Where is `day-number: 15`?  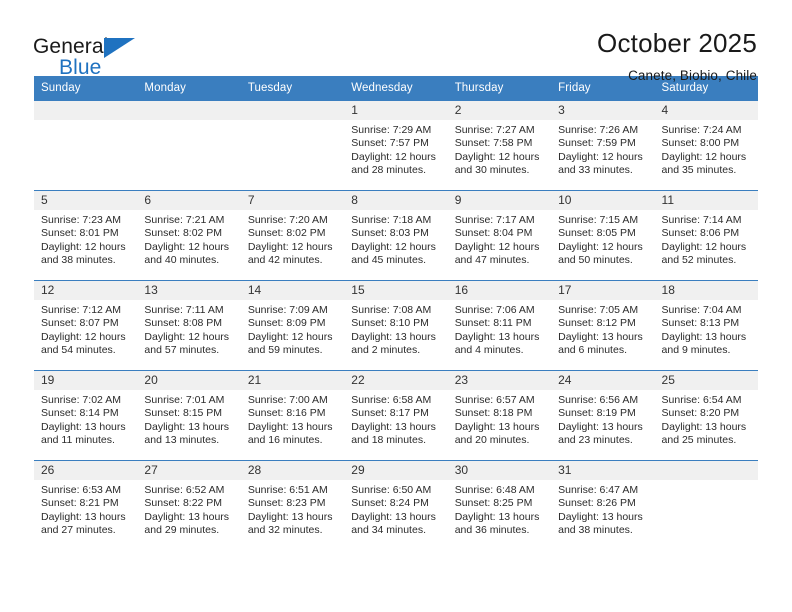
day-number: 15 is located at coordinates (396, 290).